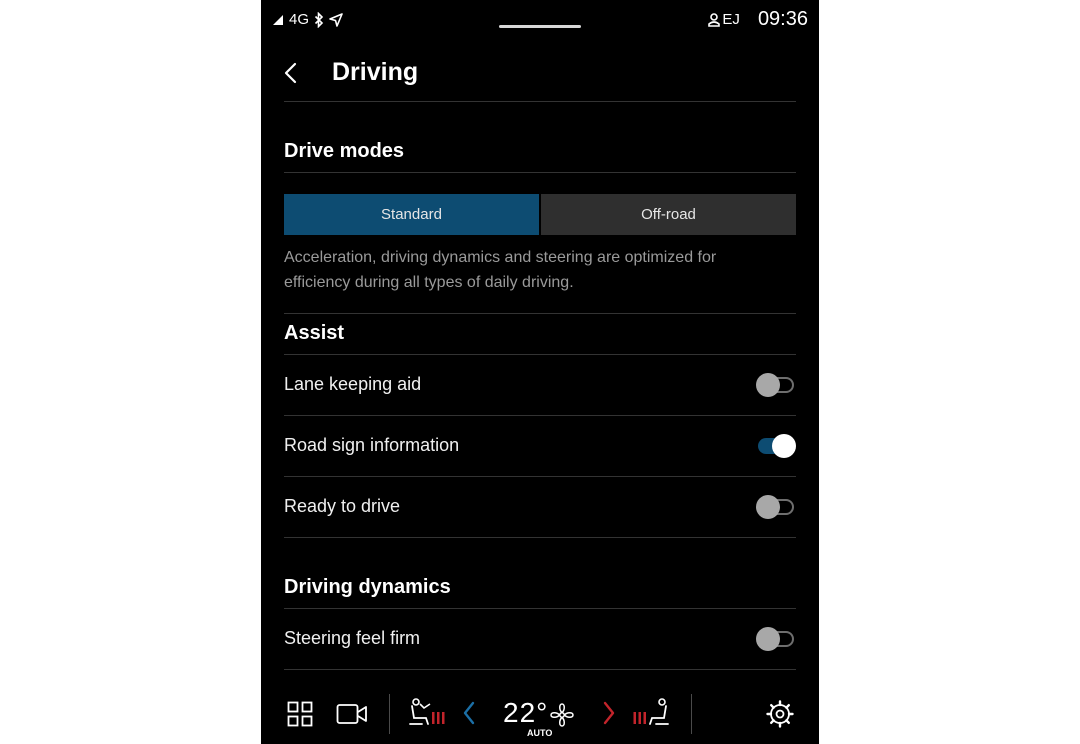 The height and width of the screenshot is (744, 1080). What do you see at coordinates (668, 214) in the screenshot?
I see `drive-mode-off-road: Off-road` at bounding box center [668, 214].